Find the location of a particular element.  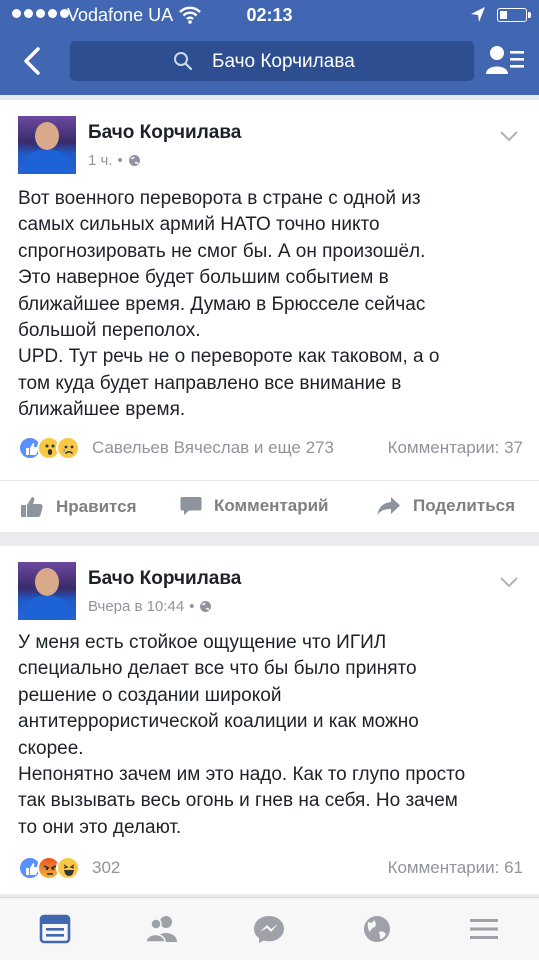

search-query: Бачо Корчилава is located at coordinates (283, 61).